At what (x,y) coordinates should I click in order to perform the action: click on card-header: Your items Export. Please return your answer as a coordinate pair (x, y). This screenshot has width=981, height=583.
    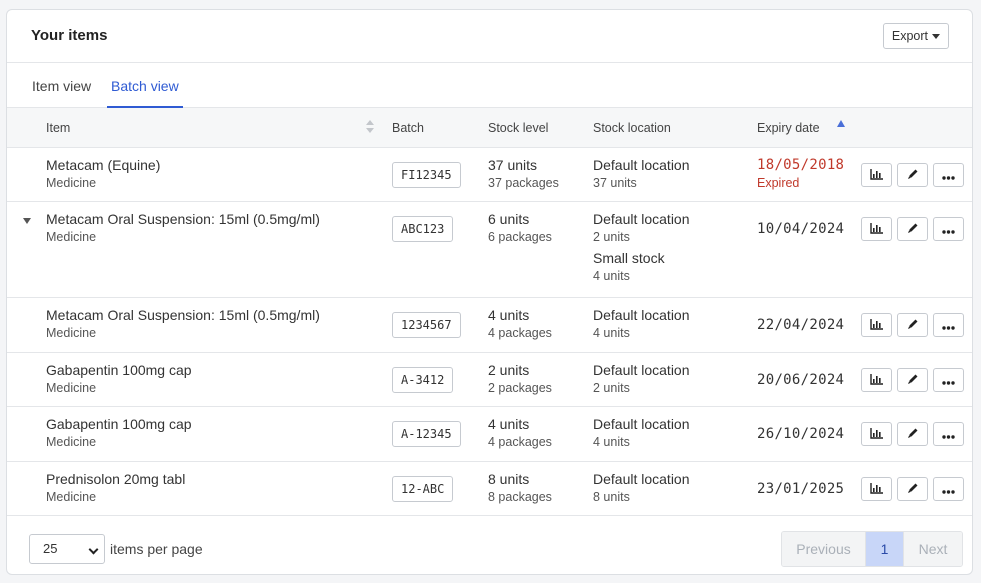
    Looking at the image, I should click on (489, 36).